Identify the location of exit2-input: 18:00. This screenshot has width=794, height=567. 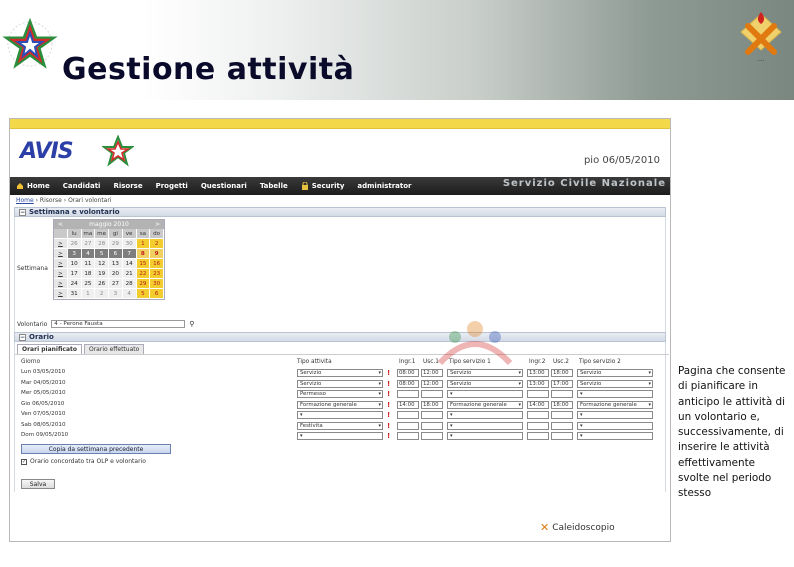
(562, 404).